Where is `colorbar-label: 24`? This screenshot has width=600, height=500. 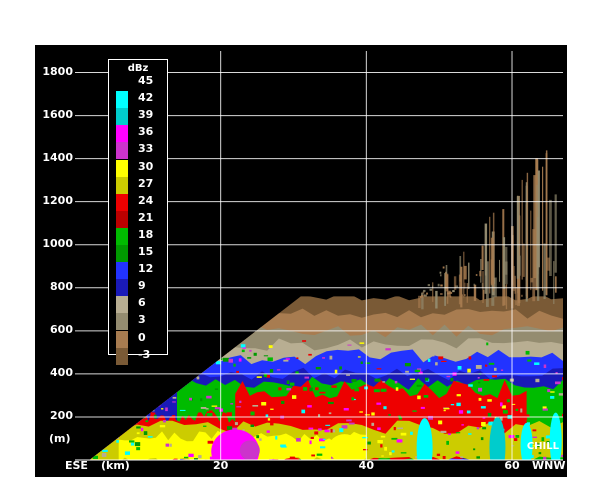 colorbar-label: 24 is located at coordinates (146, 200).